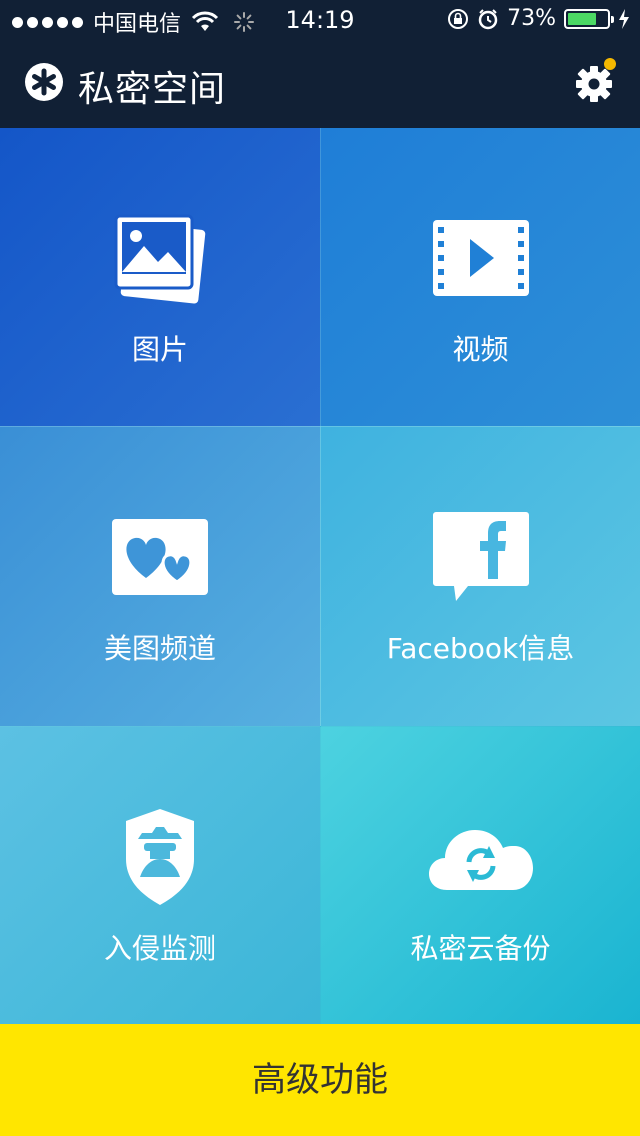 The width and height of the screenshot is (640, 1136). I want to click on tile-intruder-detection: 入侵监测, so click(160, 875).